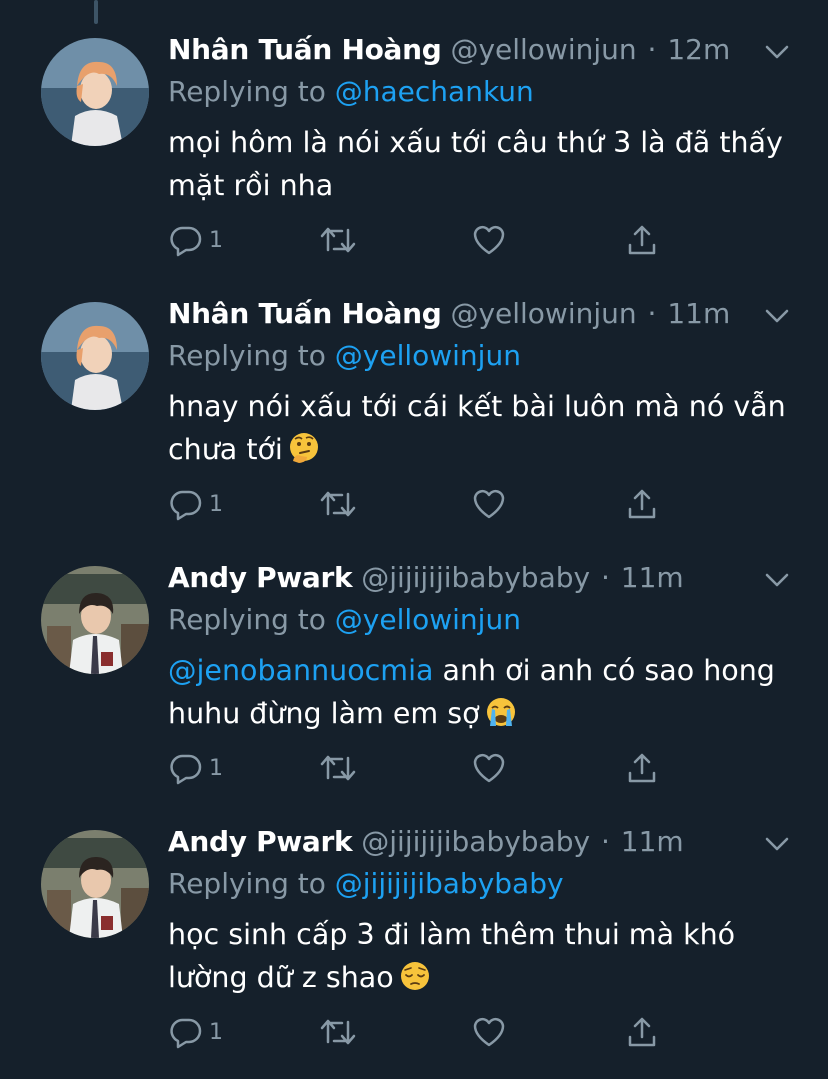 Image resolution: width=828 pixels, height=1079 pixels. I want to click on pensive-face-emoji, so click(415, 976).